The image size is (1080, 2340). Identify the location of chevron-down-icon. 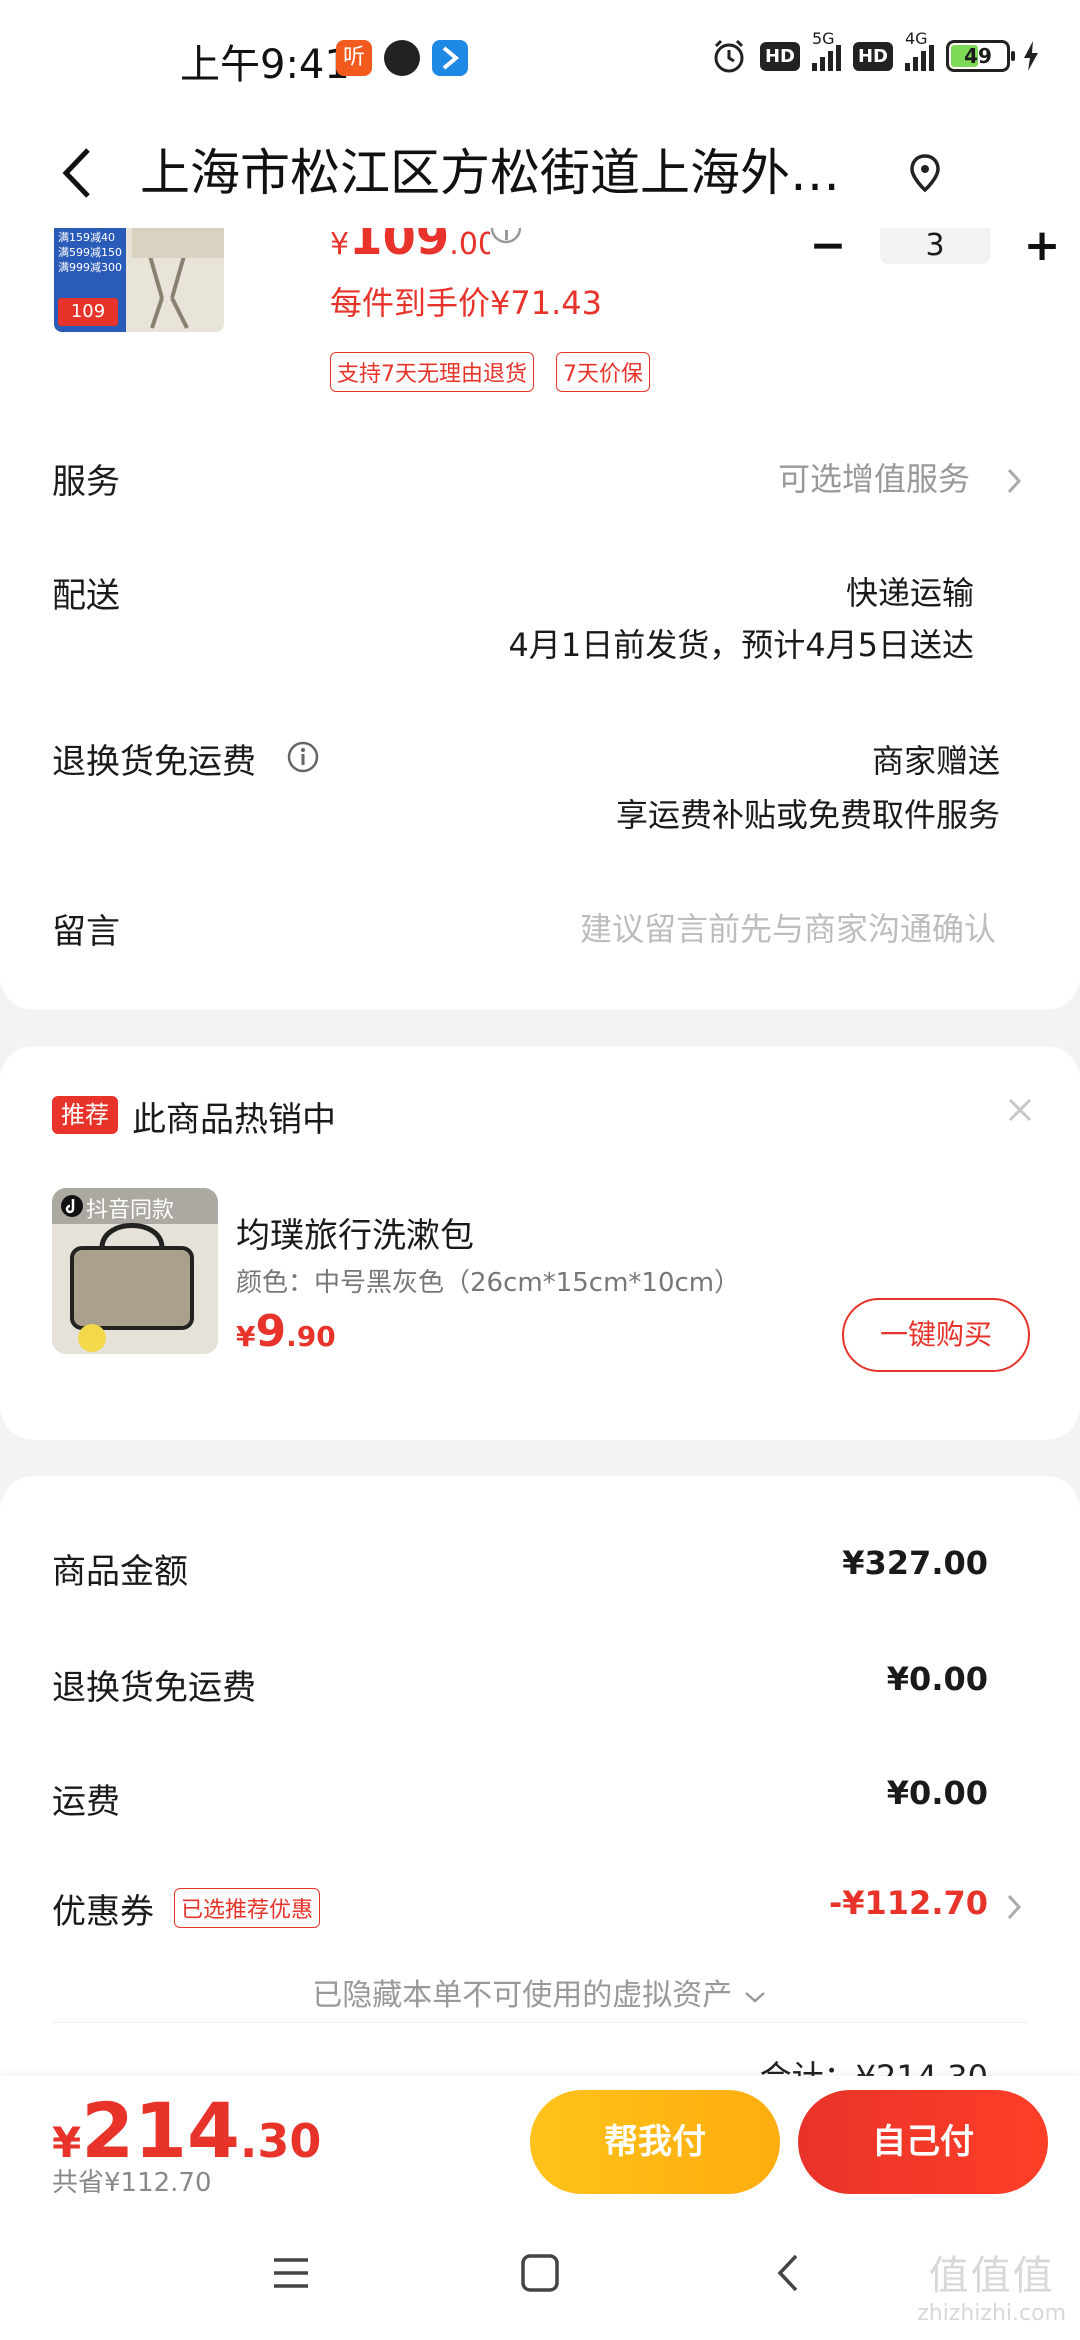
(754, 1997).